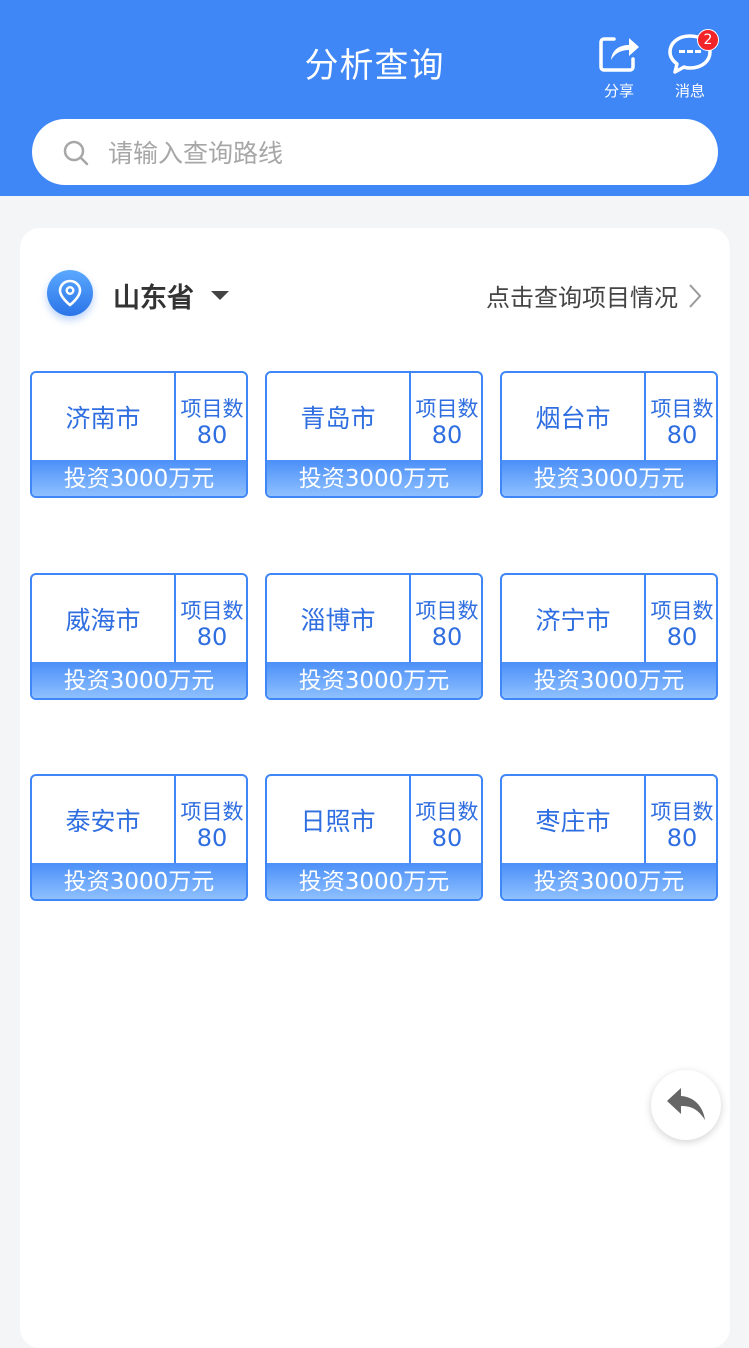  What do you see at coordinates (619, 54) in the screenshot?
I see `share-icon` at bounding box center [619, 54].